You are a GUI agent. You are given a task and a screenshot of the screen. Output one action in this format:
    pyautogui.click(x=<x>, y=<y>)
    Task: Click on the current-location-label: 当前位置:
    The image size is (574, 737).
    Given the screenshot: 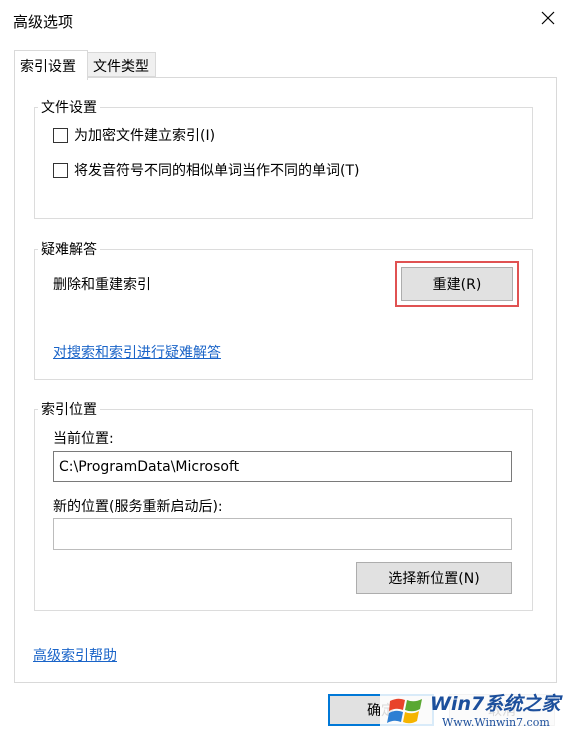 What is the action you would take?
    pyautogui.click(x=83, y=439)
    